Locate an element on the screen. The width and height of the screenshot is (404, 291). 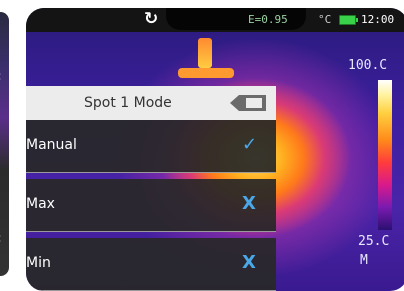
option-label: Max is located at coordinates (40, 204).